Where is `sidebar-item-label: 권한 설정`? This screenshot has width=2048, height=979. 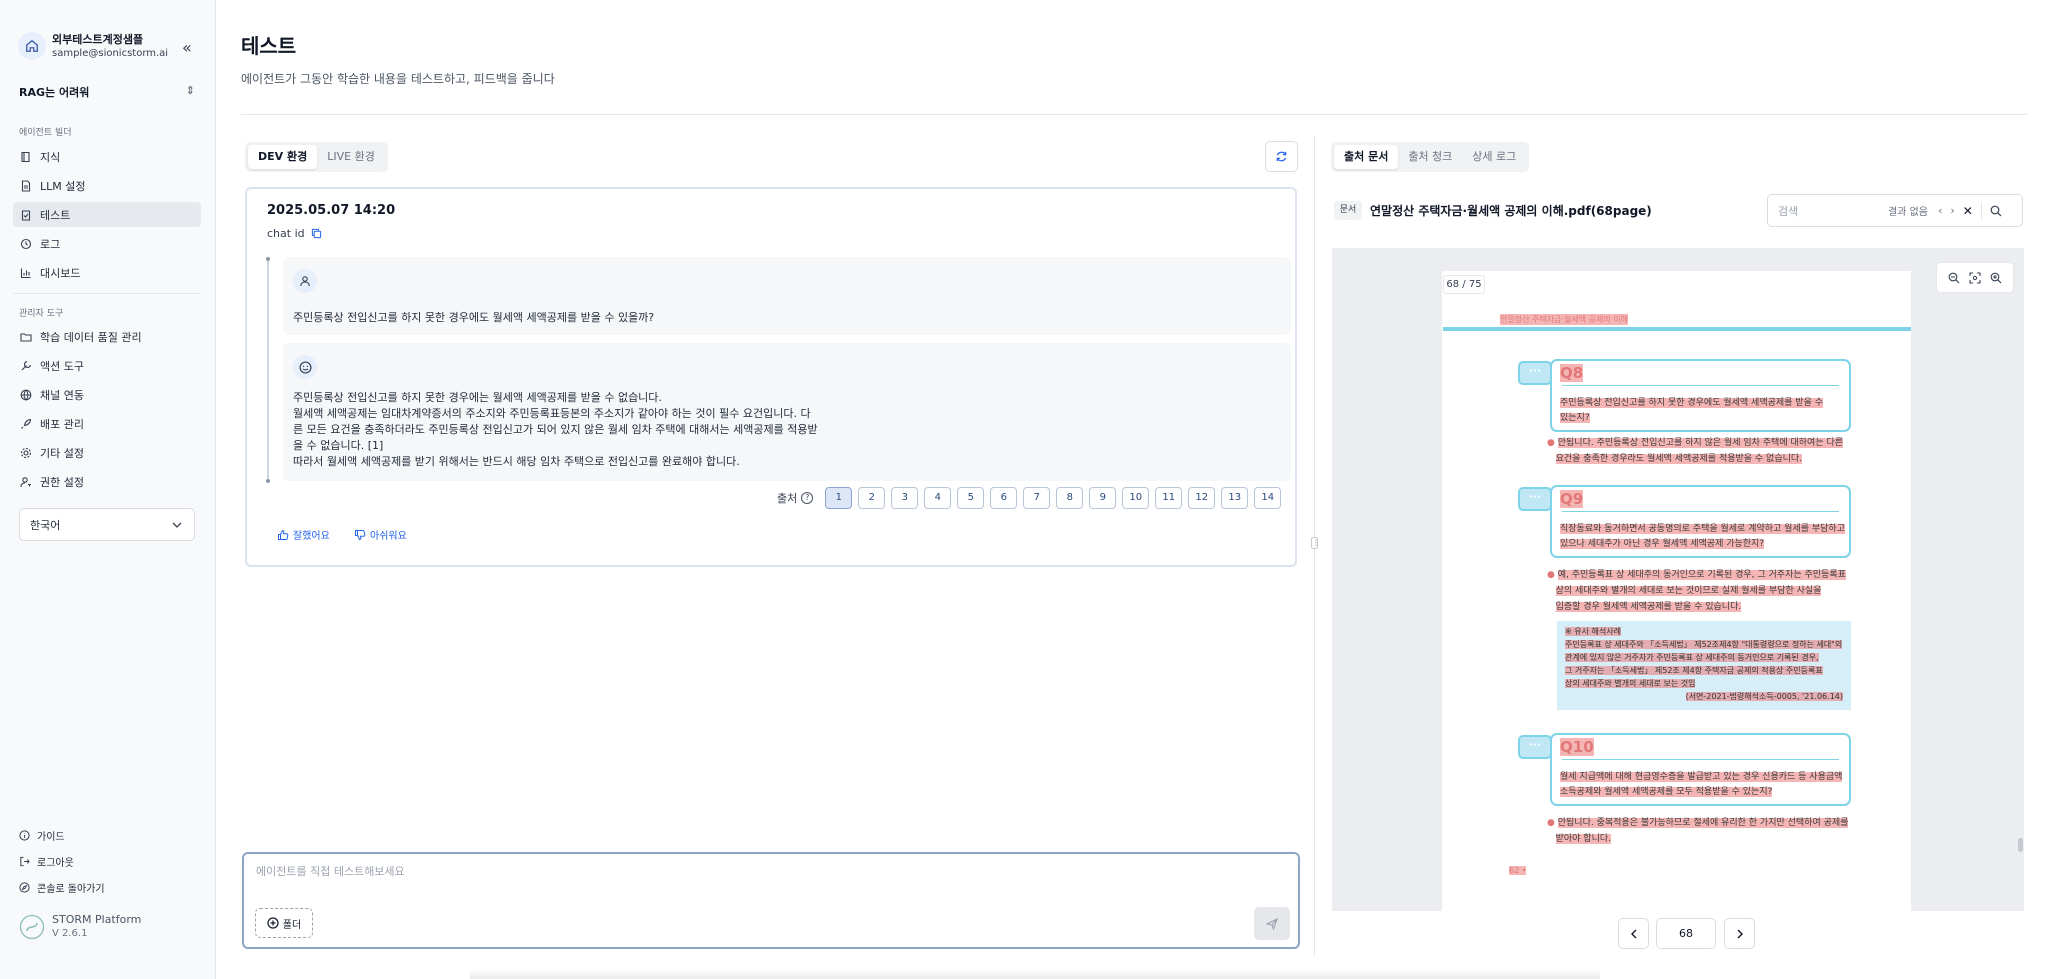
sidebar-item-label: 권한 설정 is located at coordinates (62, 482).